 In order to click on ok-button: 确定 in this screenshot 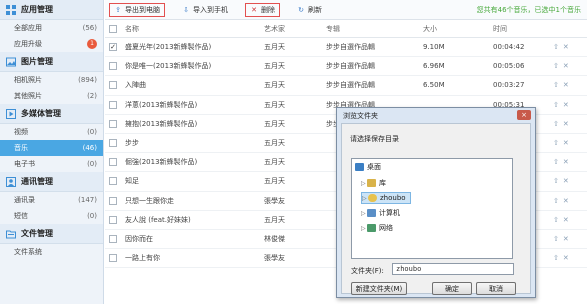, I will do `click(452, 288)`.